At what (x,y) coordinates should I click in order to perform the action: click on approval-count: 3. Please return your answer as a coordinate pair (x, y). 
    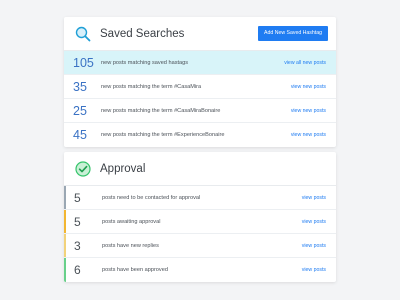
    Looking at the image, I should click on (77, 245).